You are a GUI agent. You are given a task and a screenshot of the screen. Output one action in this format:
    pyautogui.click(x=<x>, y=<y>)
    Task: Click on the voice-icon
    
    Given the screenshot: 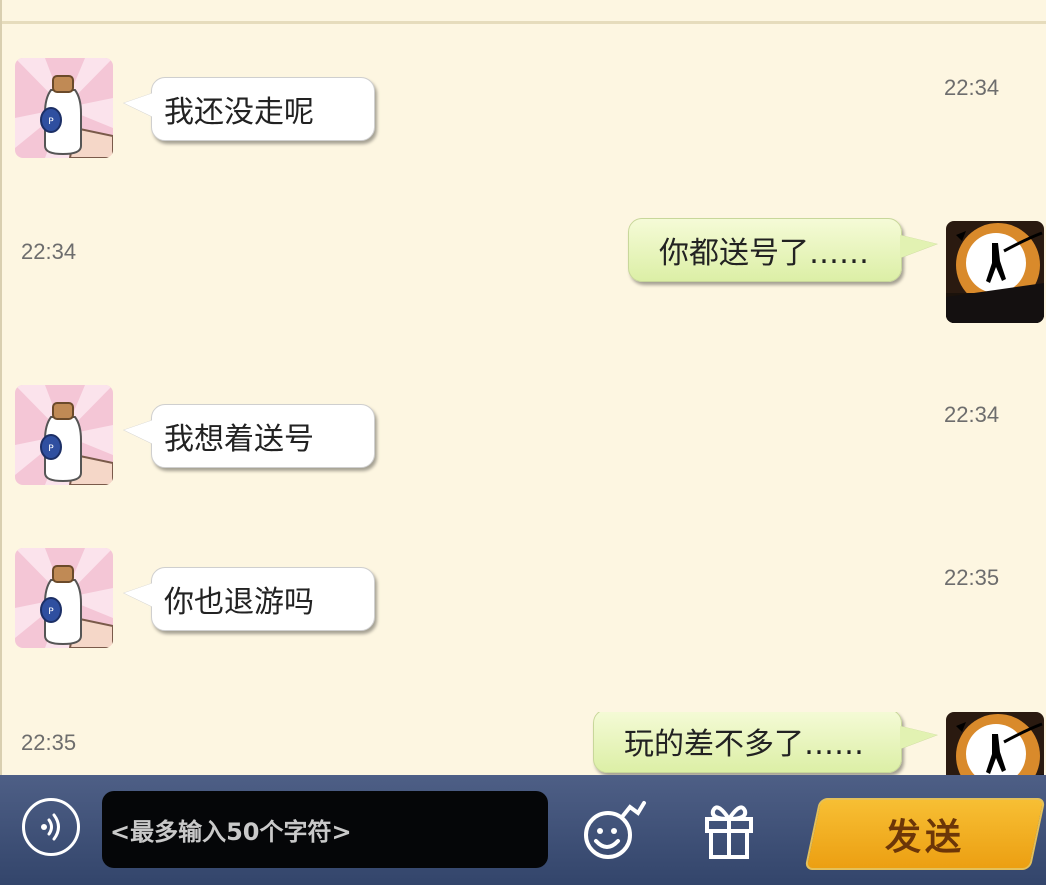 What is the action you would take?
    pyautogui.click(x=50, y=827)
    